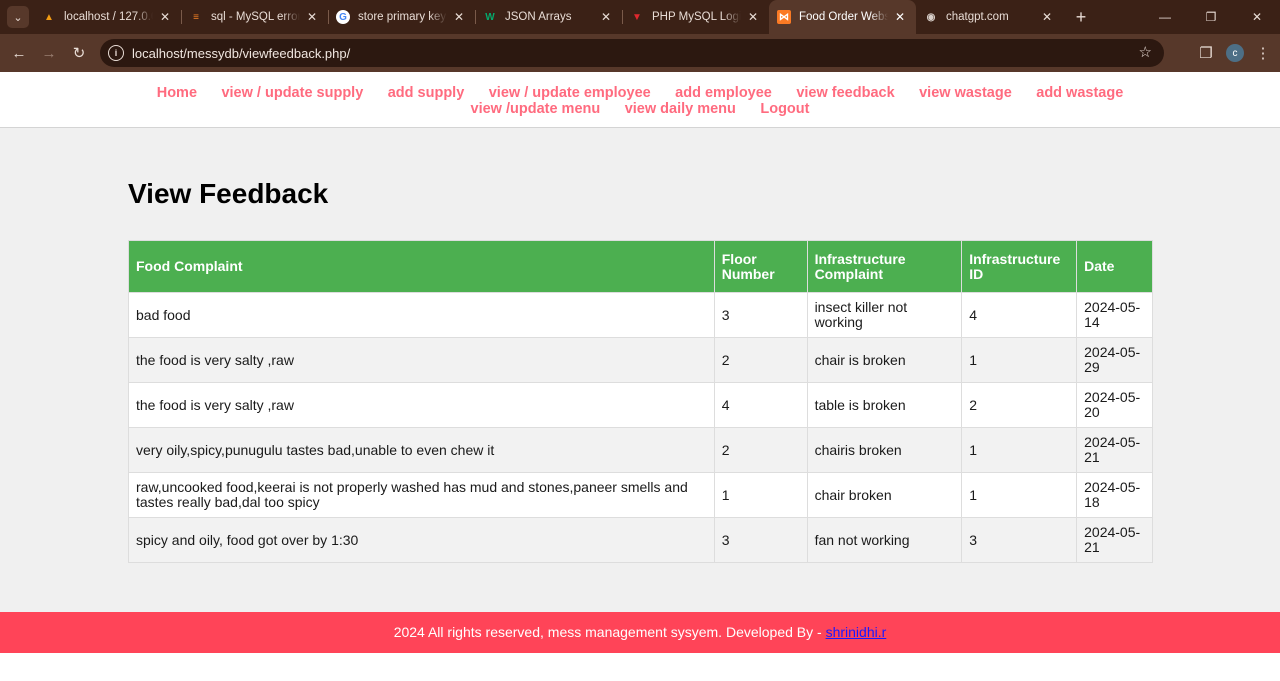 The height and width of the screenshot is (681, 1280). What do you see at coordinates (49, 53) in the screenshot?
I see `forward-arrow-icon: →` at bounding box center [49, 53].